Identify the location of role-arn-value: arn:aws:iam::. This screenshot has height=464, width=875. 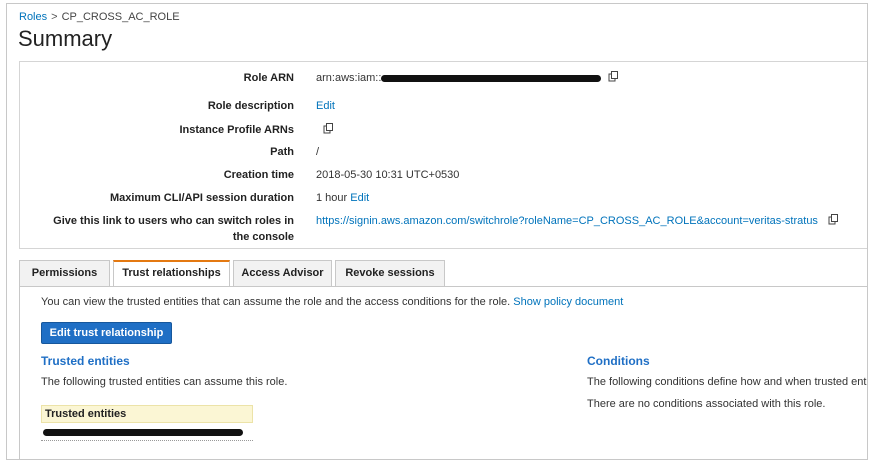
(467, 78).